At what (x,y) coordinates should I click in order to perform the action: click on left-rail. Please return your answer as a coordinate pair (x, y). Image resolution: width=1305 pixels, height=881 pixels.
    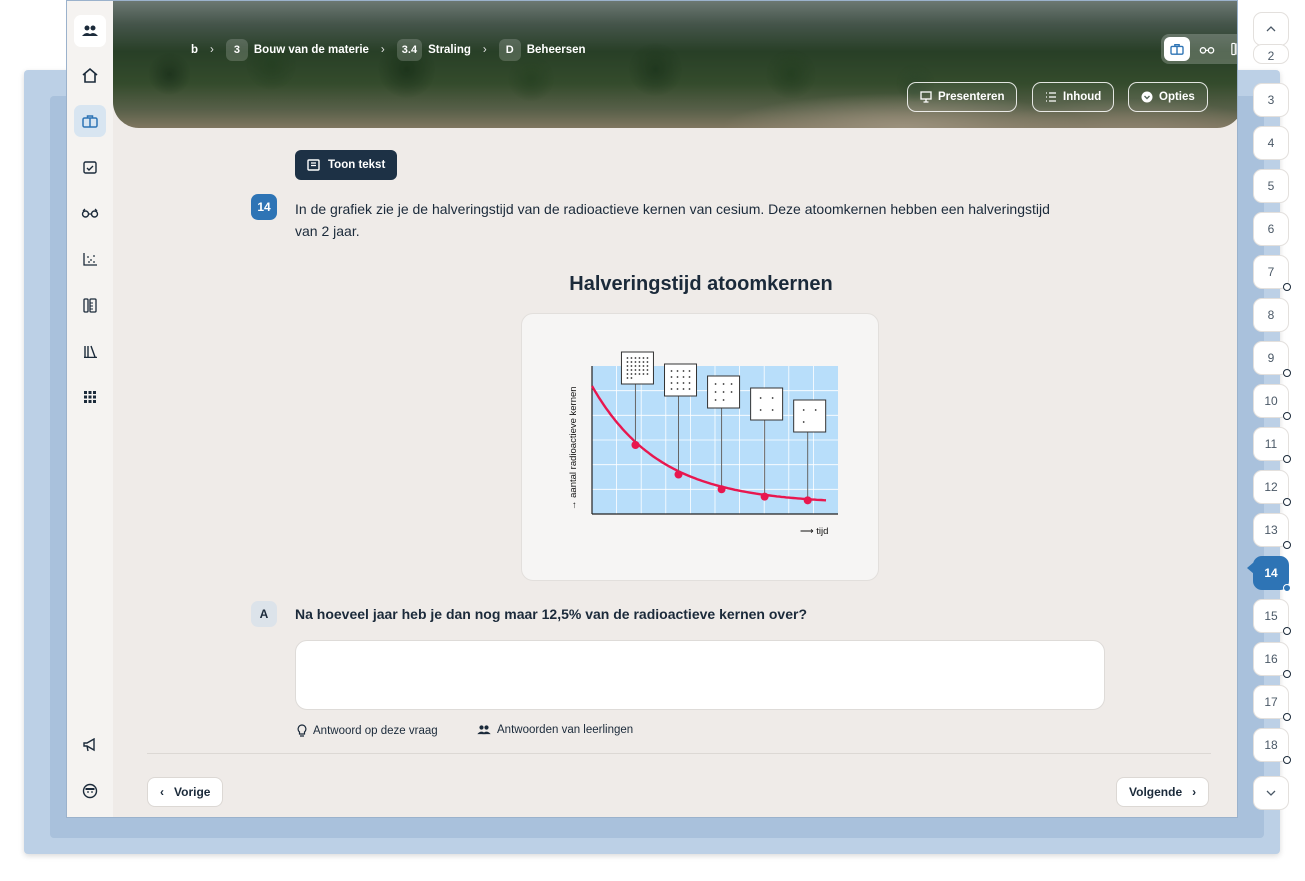
    Looking at the image, I should click on (90, 409).